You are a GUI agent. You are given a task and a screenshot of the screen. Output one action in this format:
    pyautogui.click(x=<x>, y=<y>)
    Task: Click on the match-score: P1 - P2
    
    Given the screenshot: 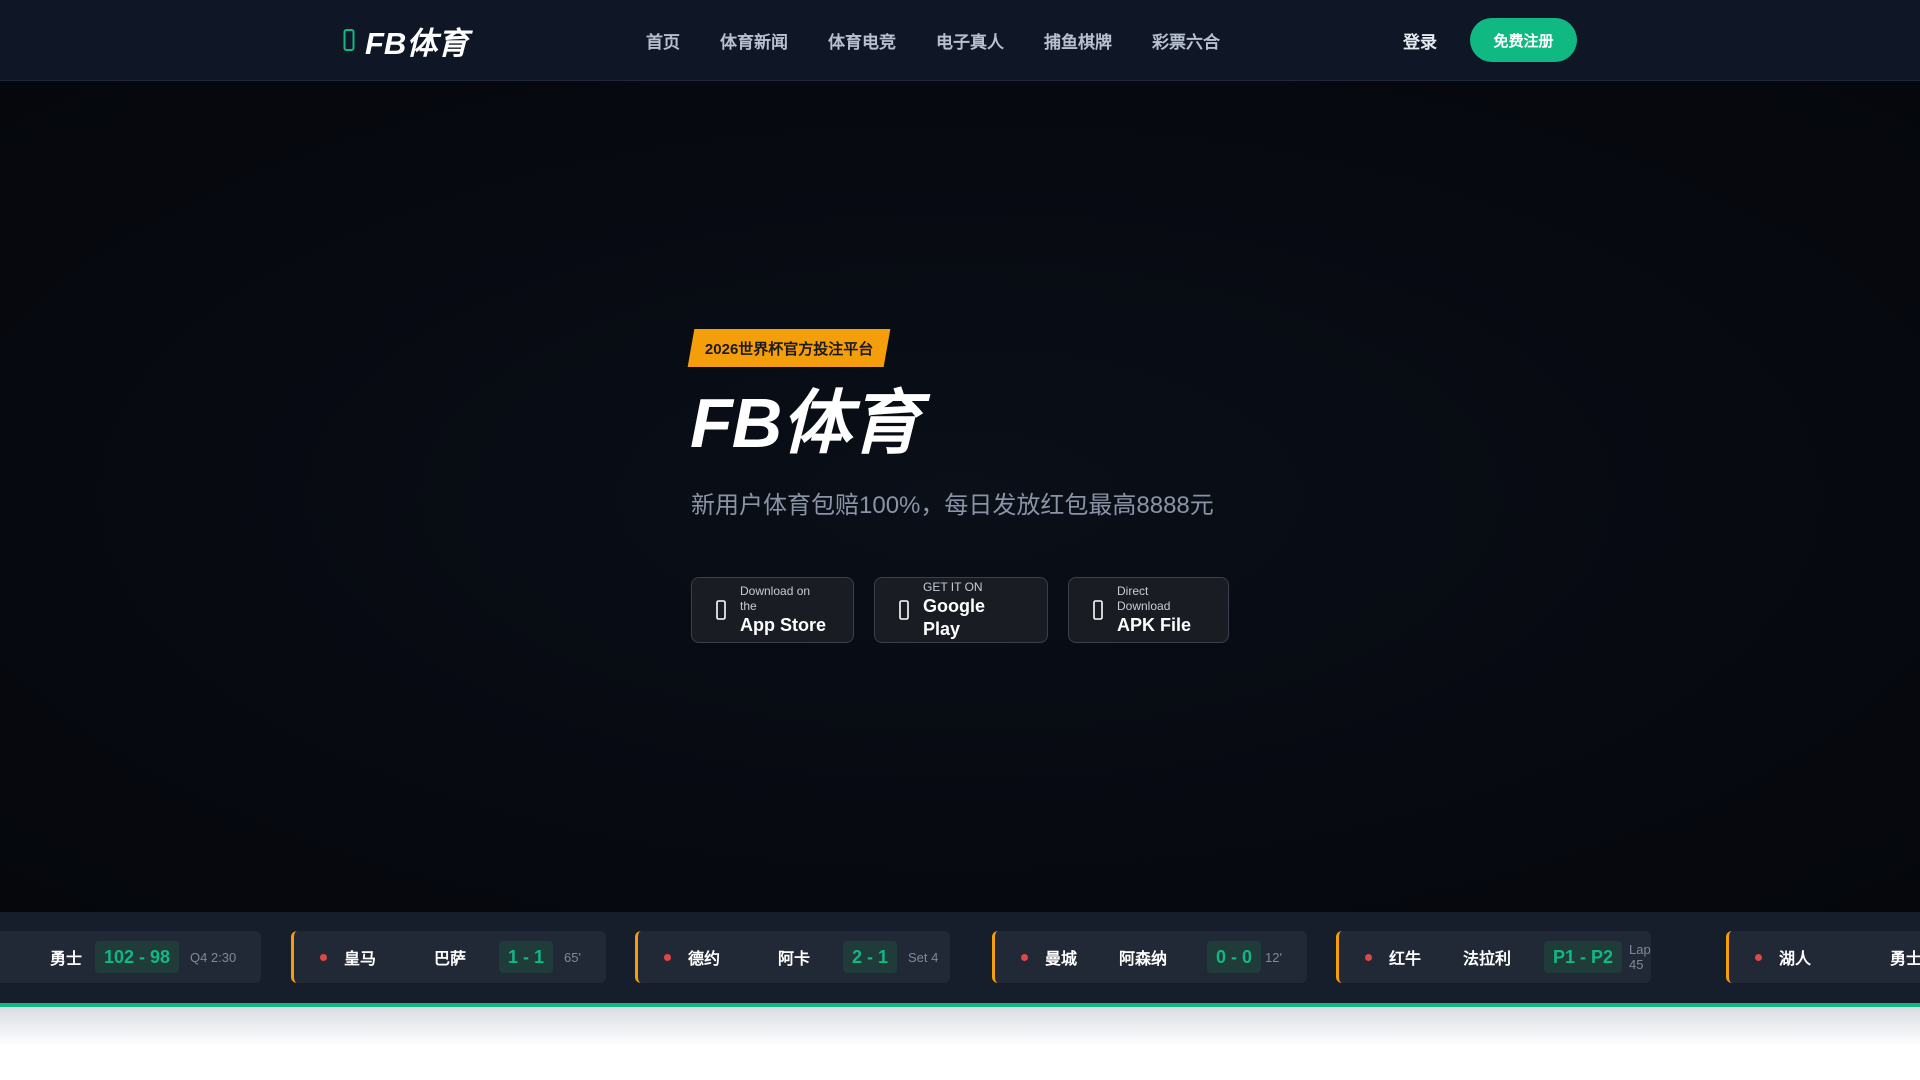 What is the action you would take?
    pyautogui.click(x=1583, y=957)
    